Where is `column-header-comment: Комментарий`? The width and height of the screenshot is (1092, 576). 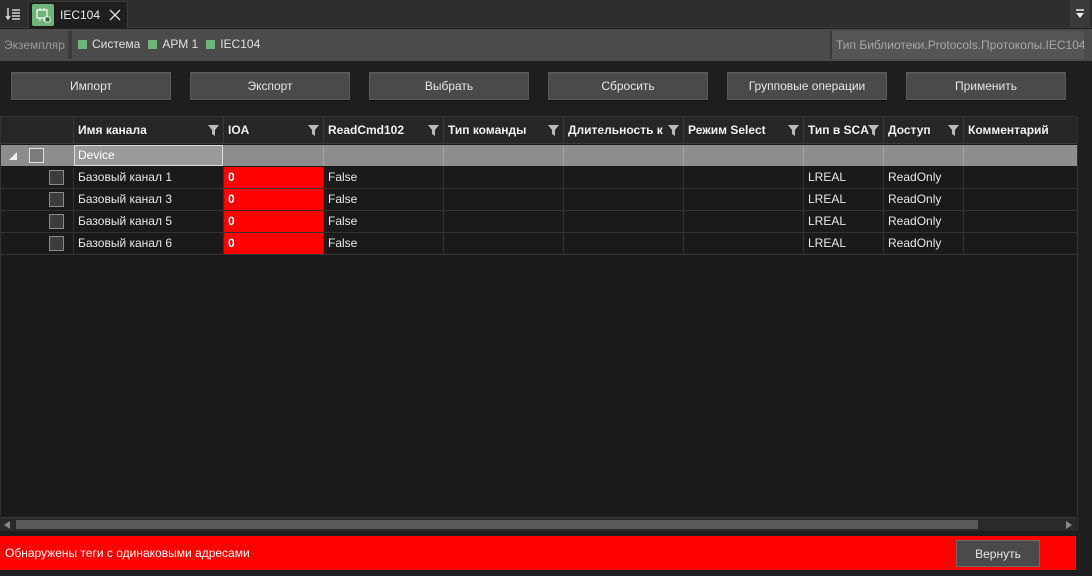
column-header-comment: Комментарий is located at coordinates (1020, 130).